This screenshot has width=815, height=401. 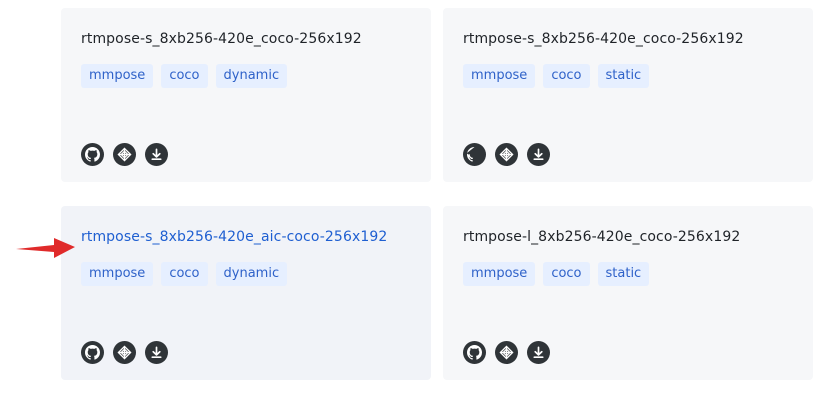 What do you see at coordinates (601, 237) in the screenshot?
I see `model-title: rtmpose-l_8xb256-420e_coco-256x192` at bounding box center [601, 237].